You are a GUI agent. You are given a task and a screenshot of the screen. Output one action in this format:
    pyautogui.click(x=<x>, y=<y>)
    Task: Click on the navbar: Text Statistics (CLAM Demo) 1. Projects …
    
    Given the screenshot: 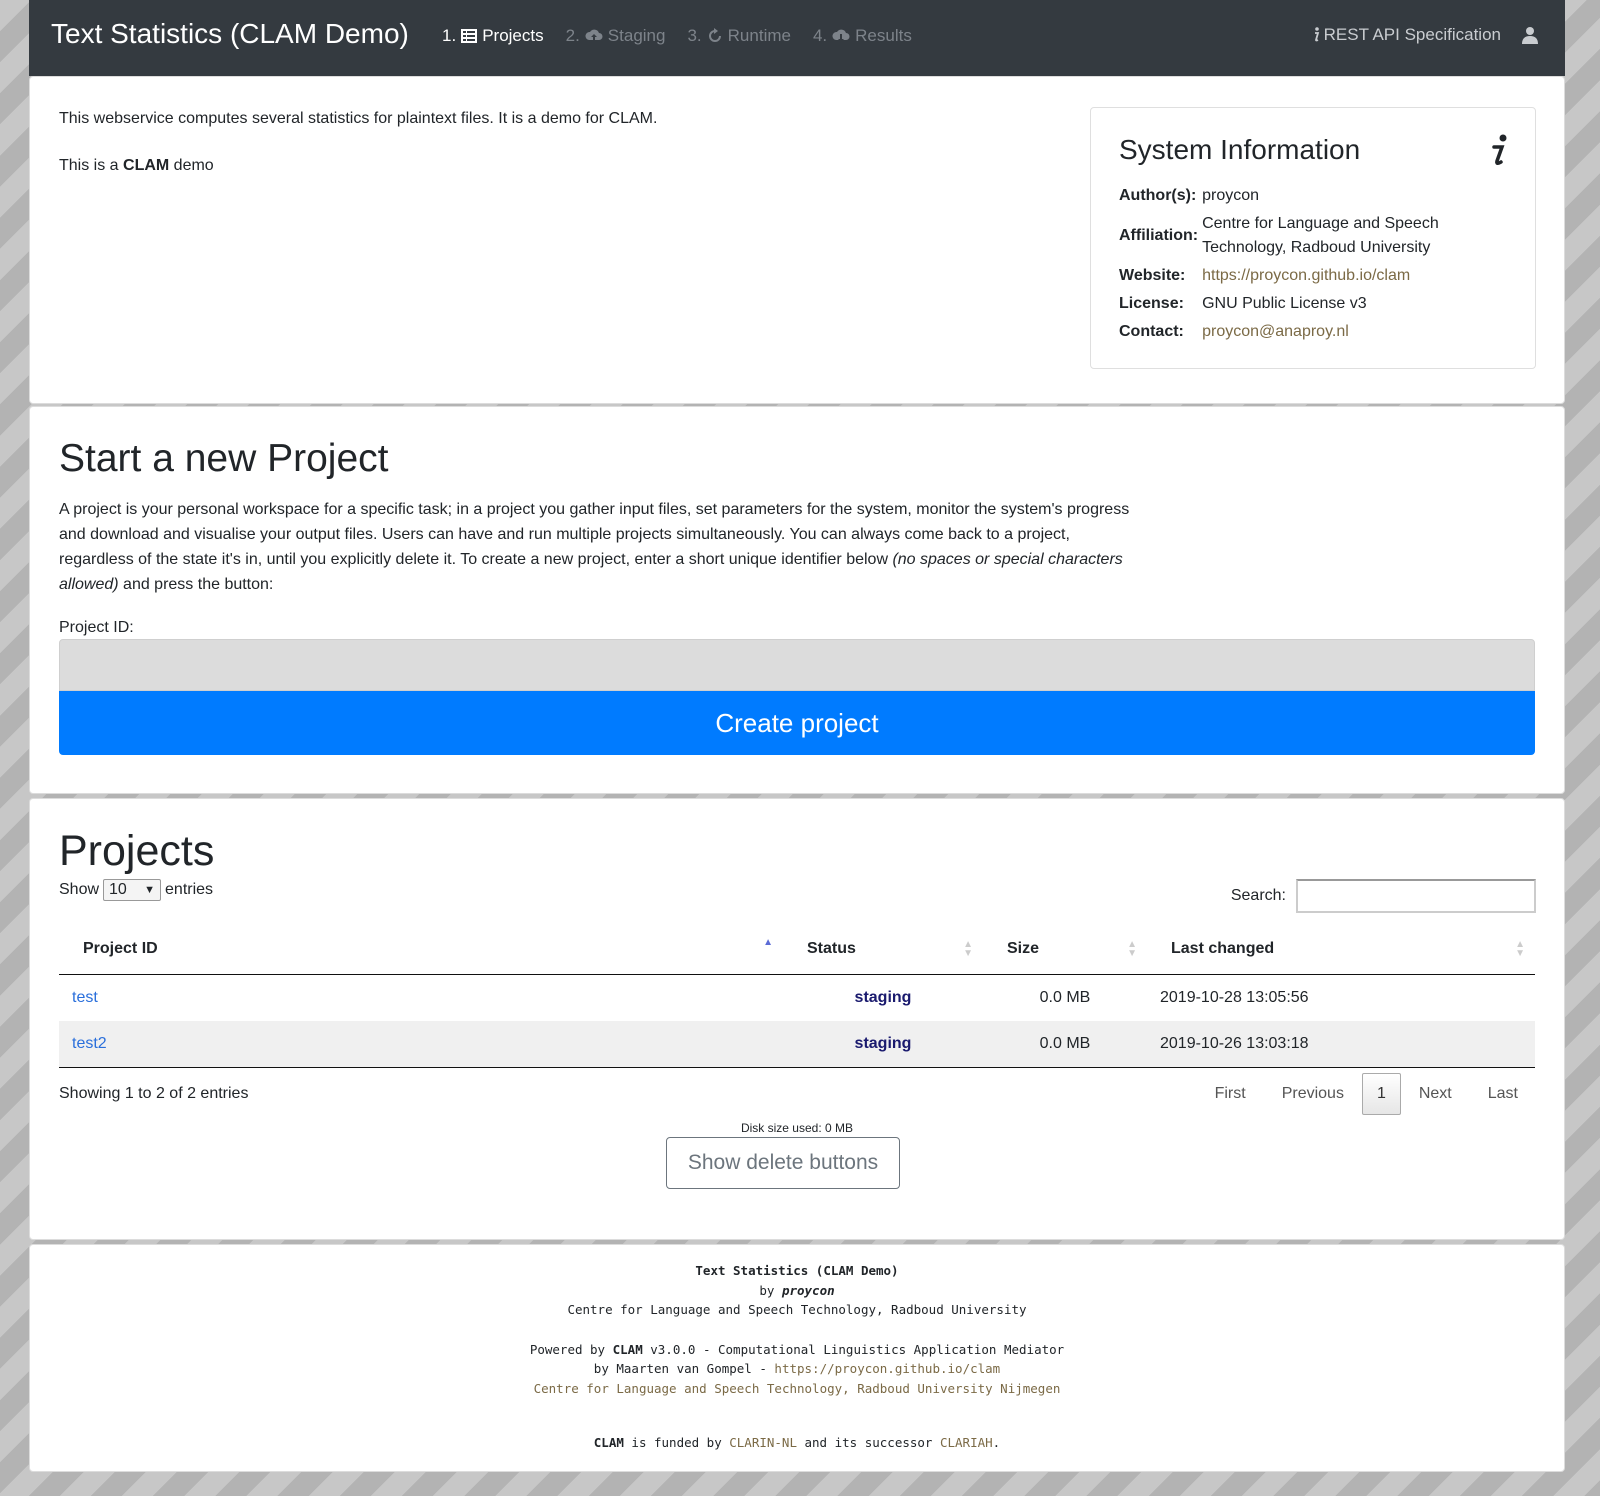 What is the action you would take?
    pyautogui.click(x=797, y=38)
    